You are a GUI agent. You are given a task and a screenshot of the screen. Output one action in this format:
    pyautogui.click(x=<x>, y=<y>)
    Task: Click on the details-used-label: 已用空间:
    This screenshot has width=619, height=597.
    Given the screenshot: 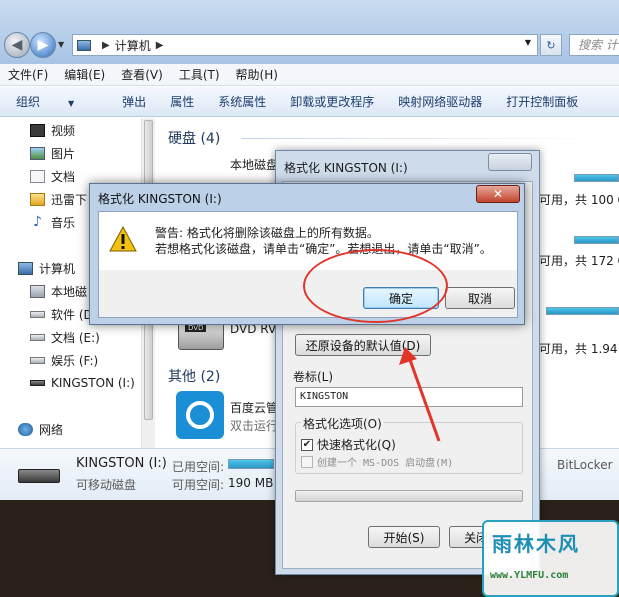 What is the action you would take?
    pyautogui.click(x=198, y=467)
    